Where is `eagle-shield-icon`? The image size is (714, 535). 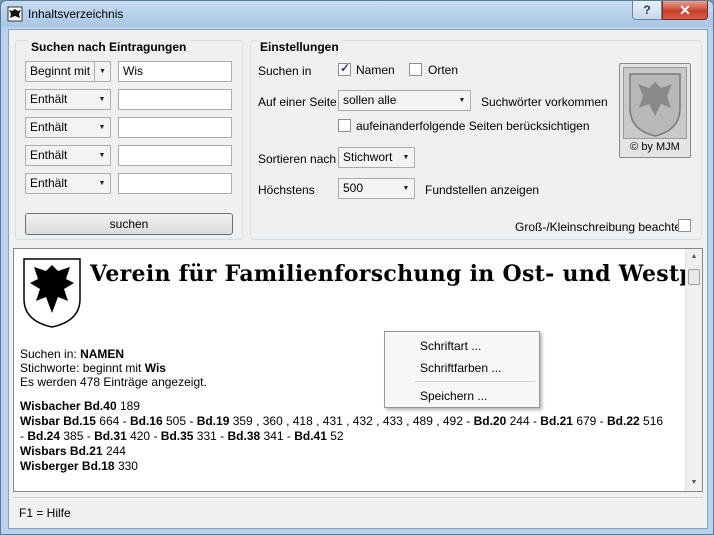 eagle-shield-icon is located at coordinates (655, 105).